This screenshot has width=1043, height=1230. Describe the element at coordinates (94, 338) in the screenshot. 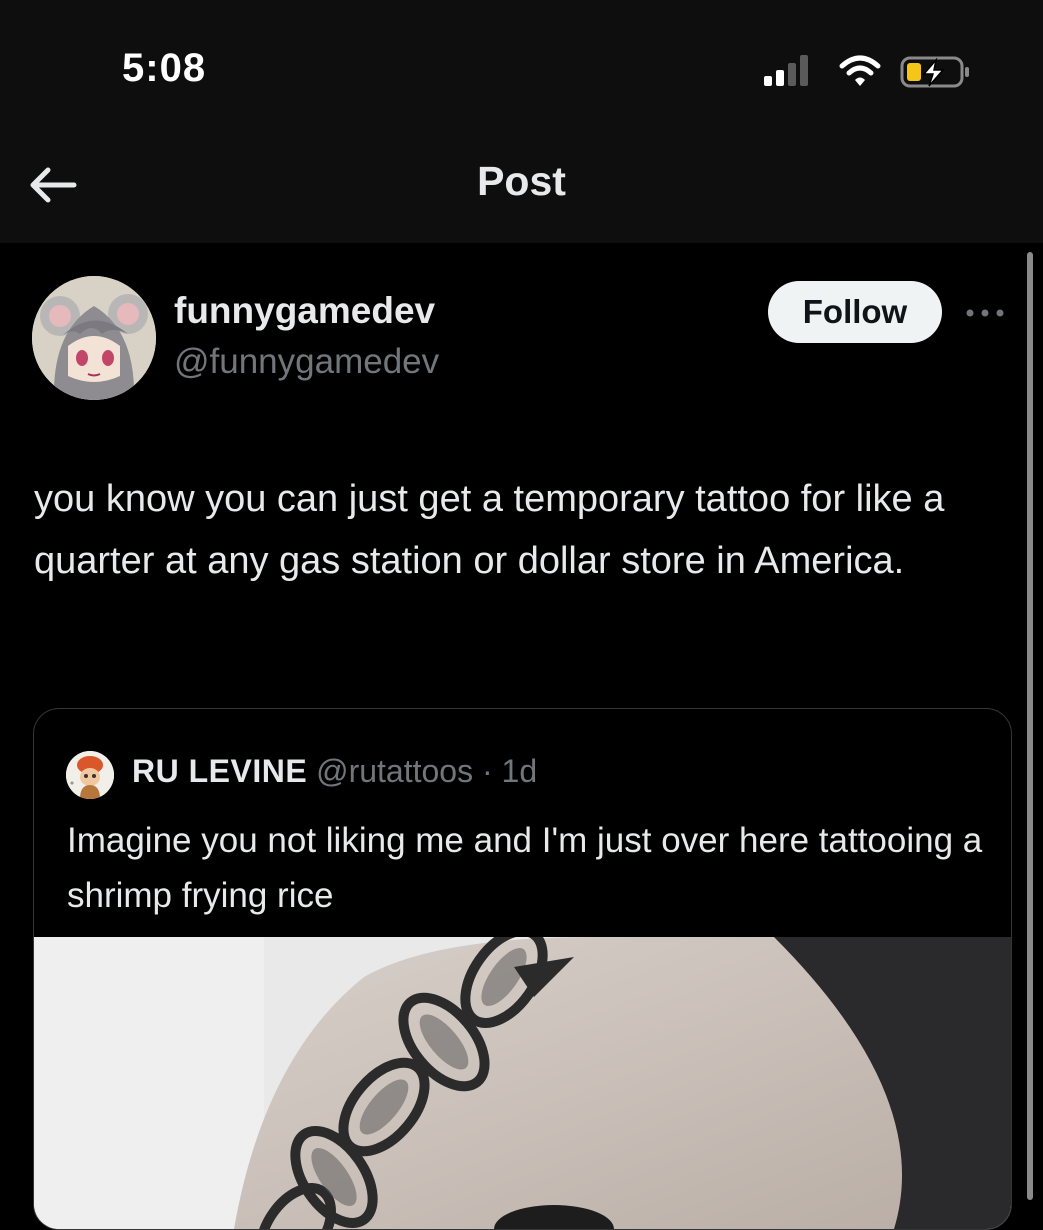

I see `author-avatar` at that location.